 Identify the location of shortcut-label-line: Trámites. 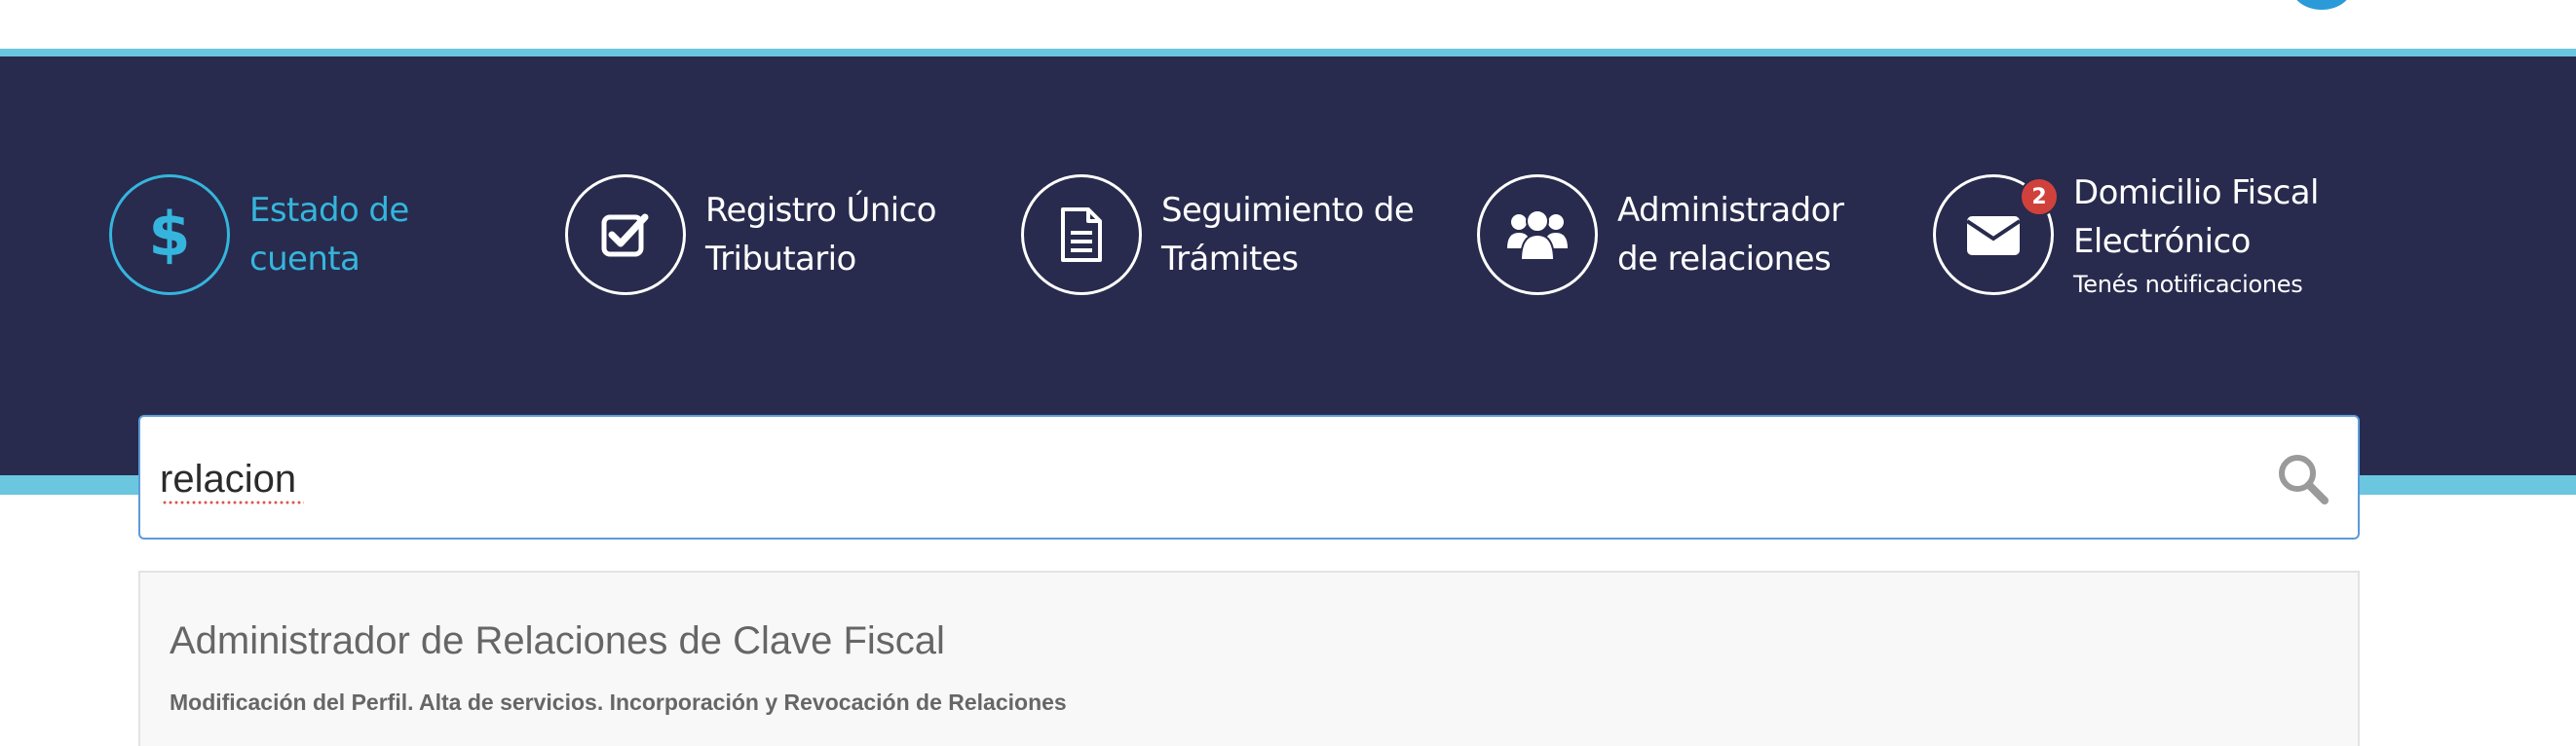
(1230, 259).